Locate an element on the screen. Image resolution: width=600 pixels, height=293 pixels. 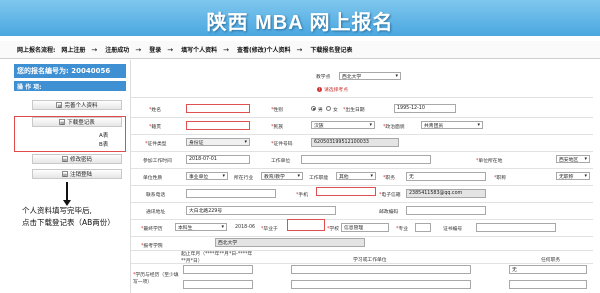
gender-male-radio is located at coordinates (313, 108).